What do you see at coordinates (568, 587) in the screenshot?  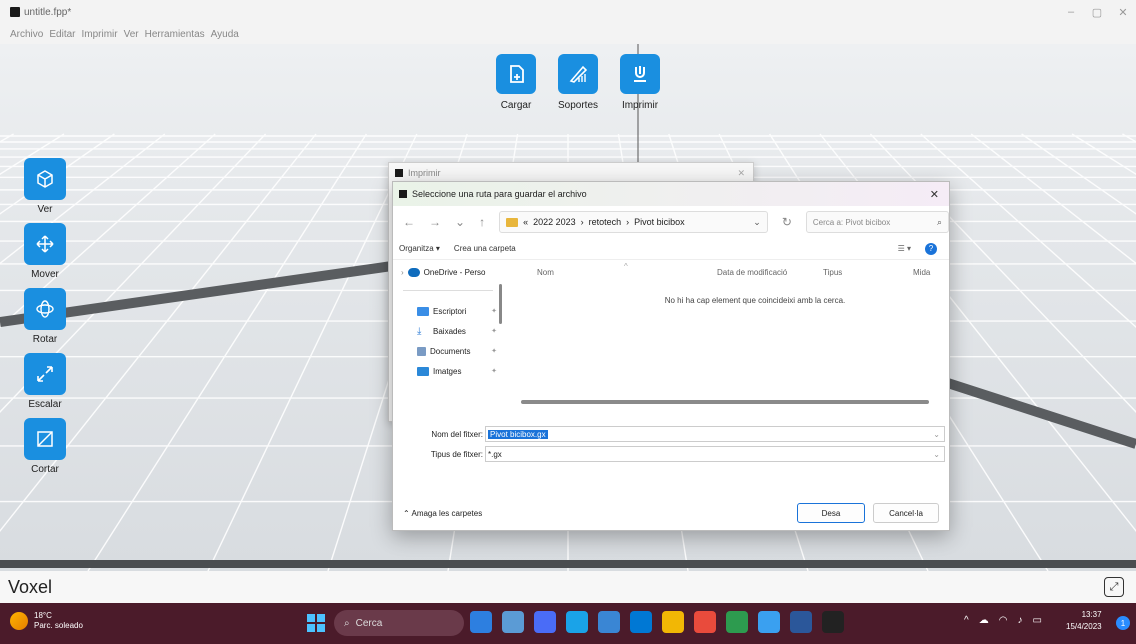 I see `status-bar: Voxel ⤢` at bounding box center [568, 587].